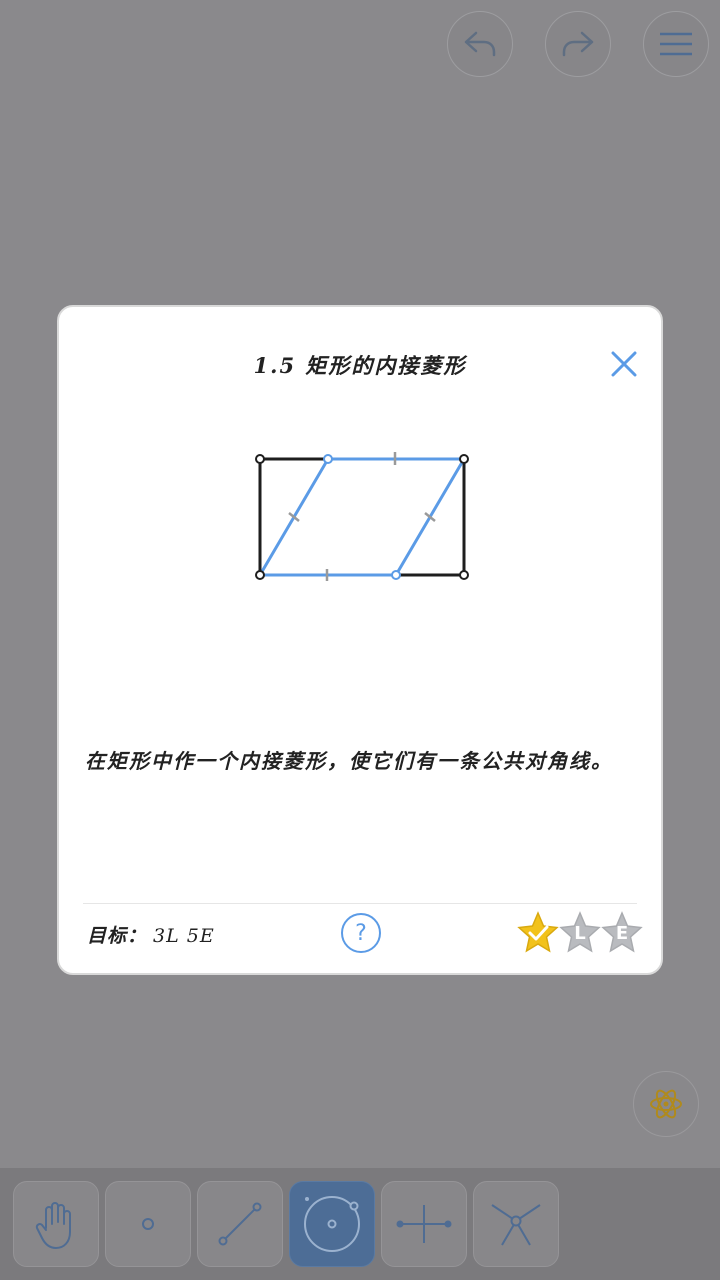 Image resolution: width=720 pixels, height=1280 pixels. I want to click on star-rating: L E, so click(580, 933).